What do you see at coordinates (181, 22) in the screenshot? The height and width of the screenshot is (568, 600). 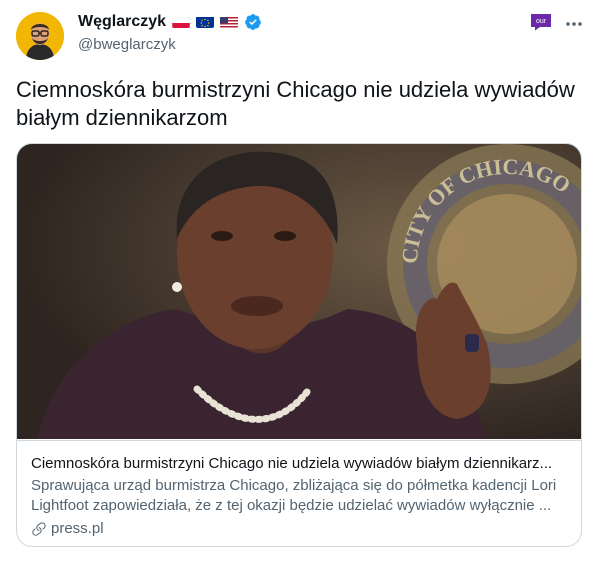 I see `poland-flag-icon` at bounding box center [181, 22].